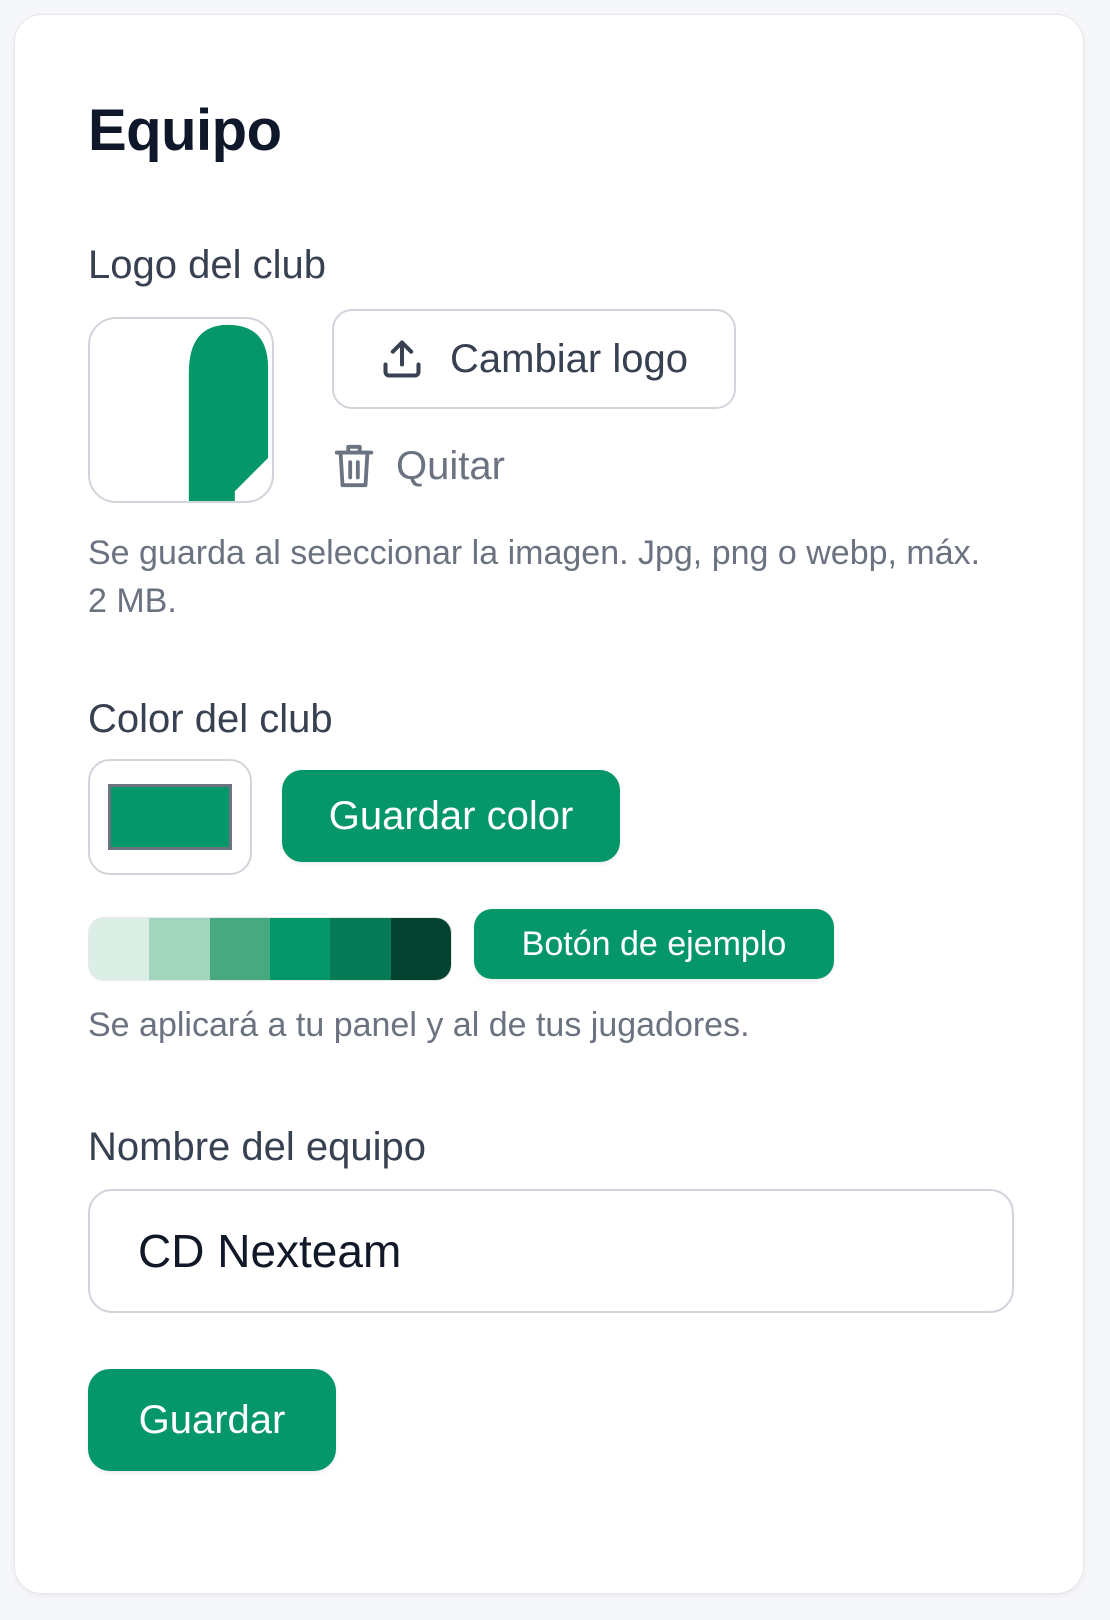  I want to click on change-logo-button: Cambiar logo, so click(534, 359).